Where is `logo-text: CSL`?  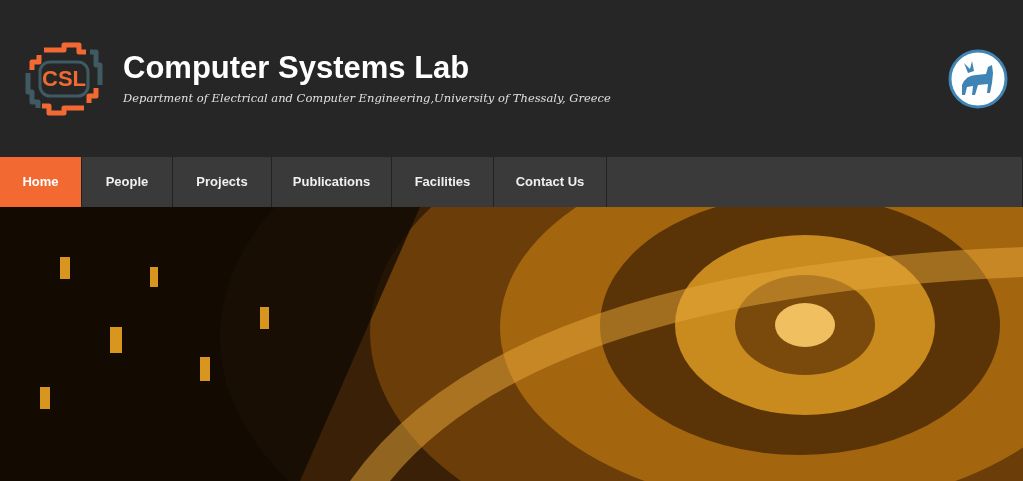 logo-text: CSL is located at coordinates (64, 78).